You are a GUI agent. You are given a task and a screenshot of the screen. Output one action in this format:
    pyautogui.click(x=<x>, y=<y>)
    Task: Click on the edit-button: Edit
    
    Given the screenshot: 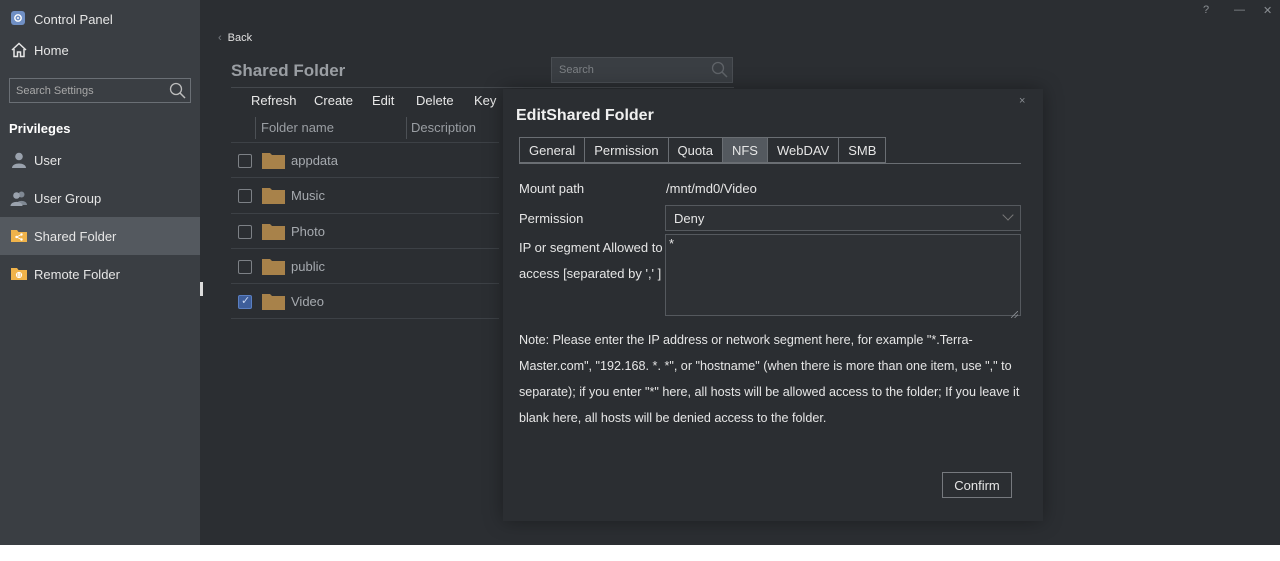 What is the action you would take?
    pyautogui.click(x=383, y=100)
    